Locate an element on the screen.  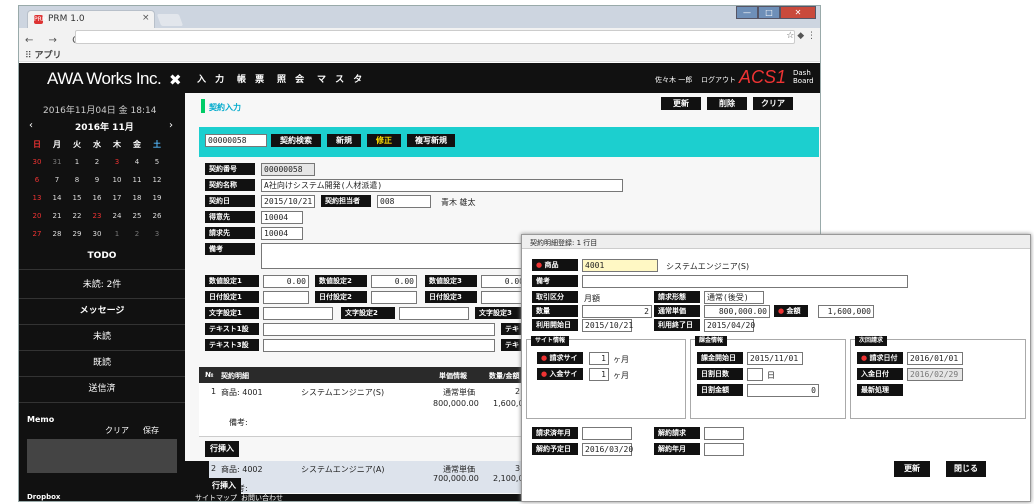
calendar-day: 29 is located at coordinates (77, 234).